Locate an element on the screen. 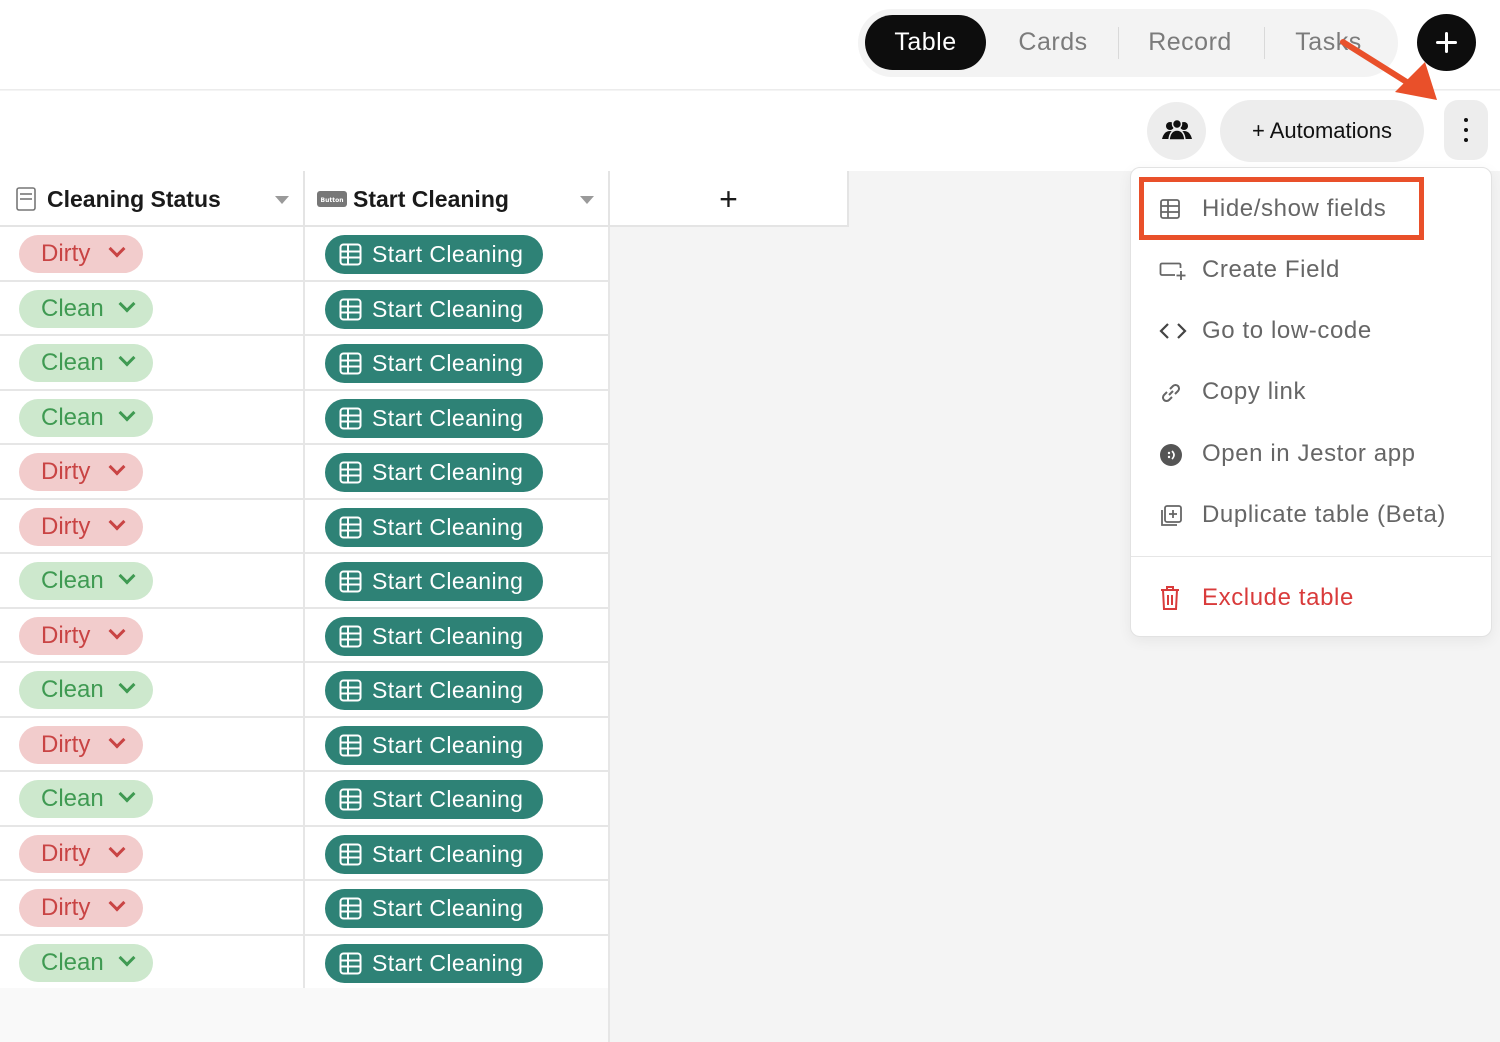 The width and height of the screenshot is (1500, 1042). tab-table: Table is located at coordinates (925, 42).